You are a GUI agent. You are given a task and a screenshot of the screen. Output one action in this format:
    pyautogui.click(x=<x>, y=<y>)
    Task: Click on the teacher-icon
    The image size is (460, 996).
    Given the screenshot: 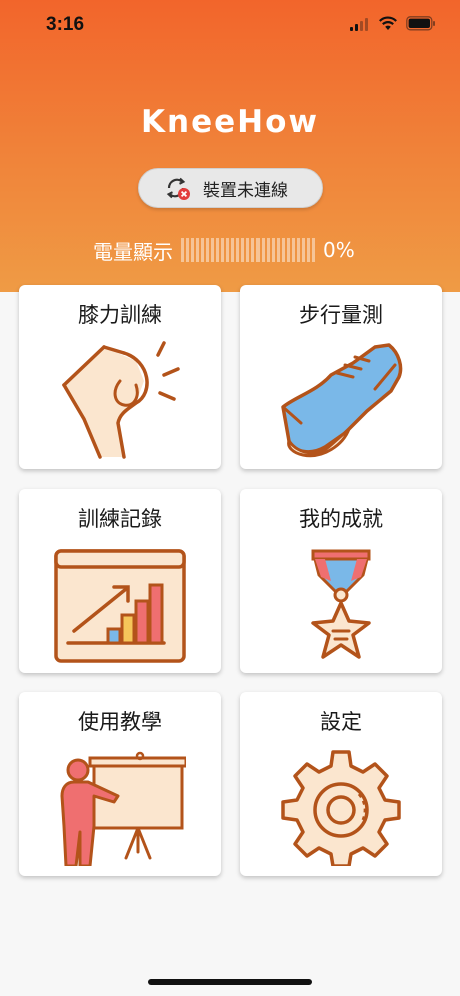 What is the action you would take?
    pyautogui.click(x=123, y=808)
    